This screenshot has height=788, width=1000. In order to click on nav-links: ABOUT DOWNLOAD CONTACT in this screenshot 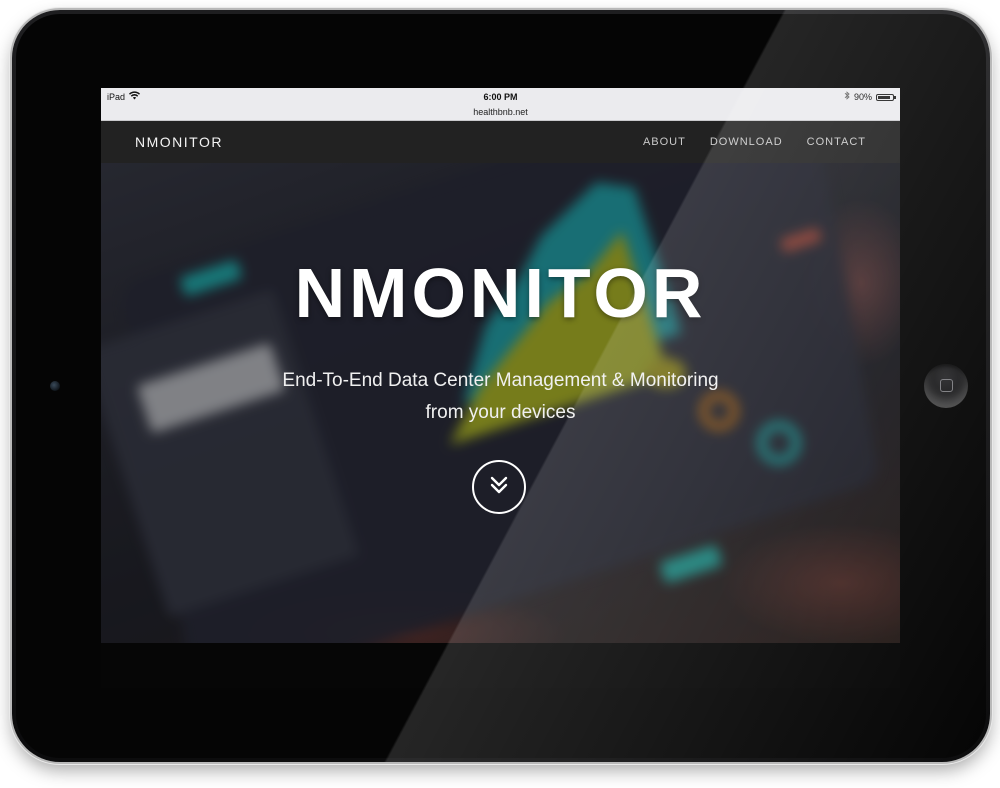, I will do `click(754, 142)`.